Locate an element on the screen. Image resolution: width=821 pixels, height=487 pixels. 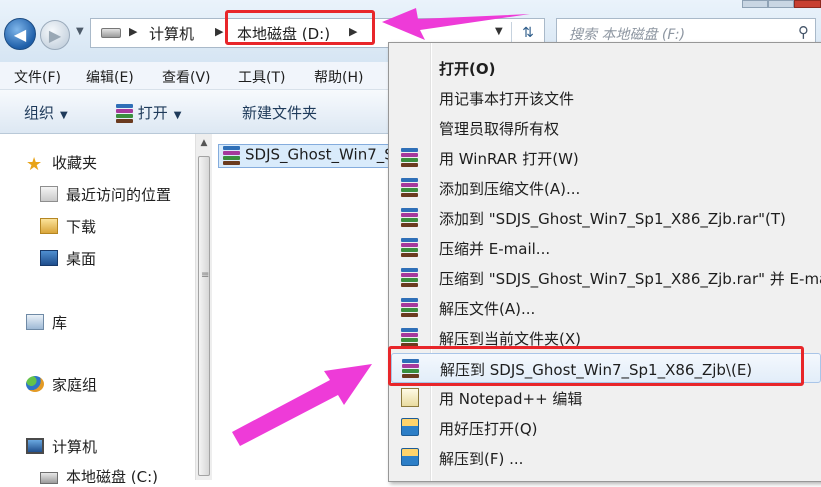
nav-homegroup-label: 家庭组 is located at coordinates (75, 385).